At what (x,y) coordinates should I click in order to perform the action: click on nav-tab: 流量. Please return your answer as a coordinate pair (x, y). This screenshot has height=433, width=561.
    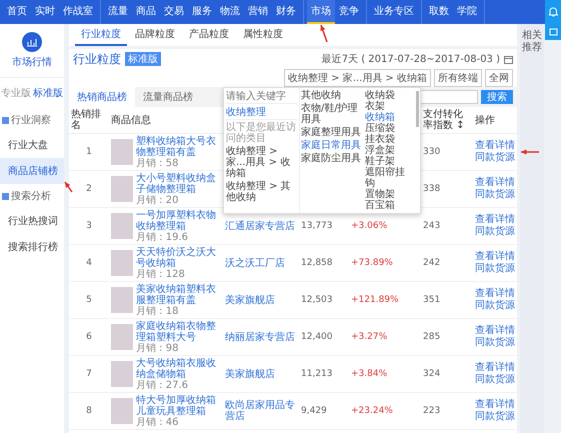
    Looking at the image, I should click on (118, 12).